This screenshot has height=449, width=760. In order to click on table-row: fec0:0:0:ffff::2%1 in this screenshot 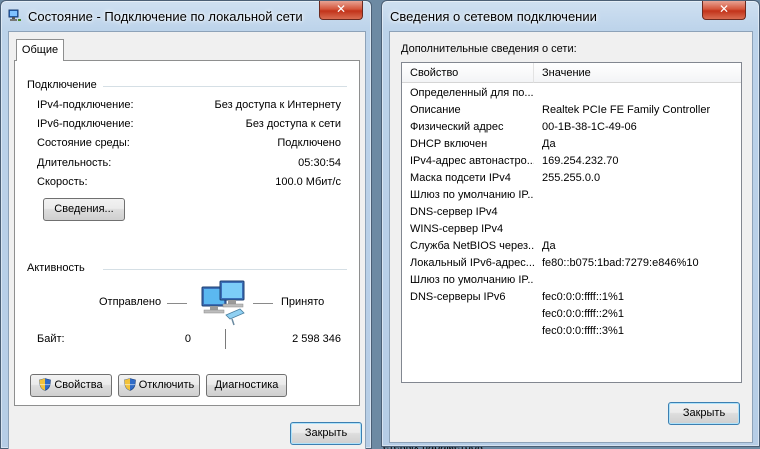, I will do `click(571, 316)`.